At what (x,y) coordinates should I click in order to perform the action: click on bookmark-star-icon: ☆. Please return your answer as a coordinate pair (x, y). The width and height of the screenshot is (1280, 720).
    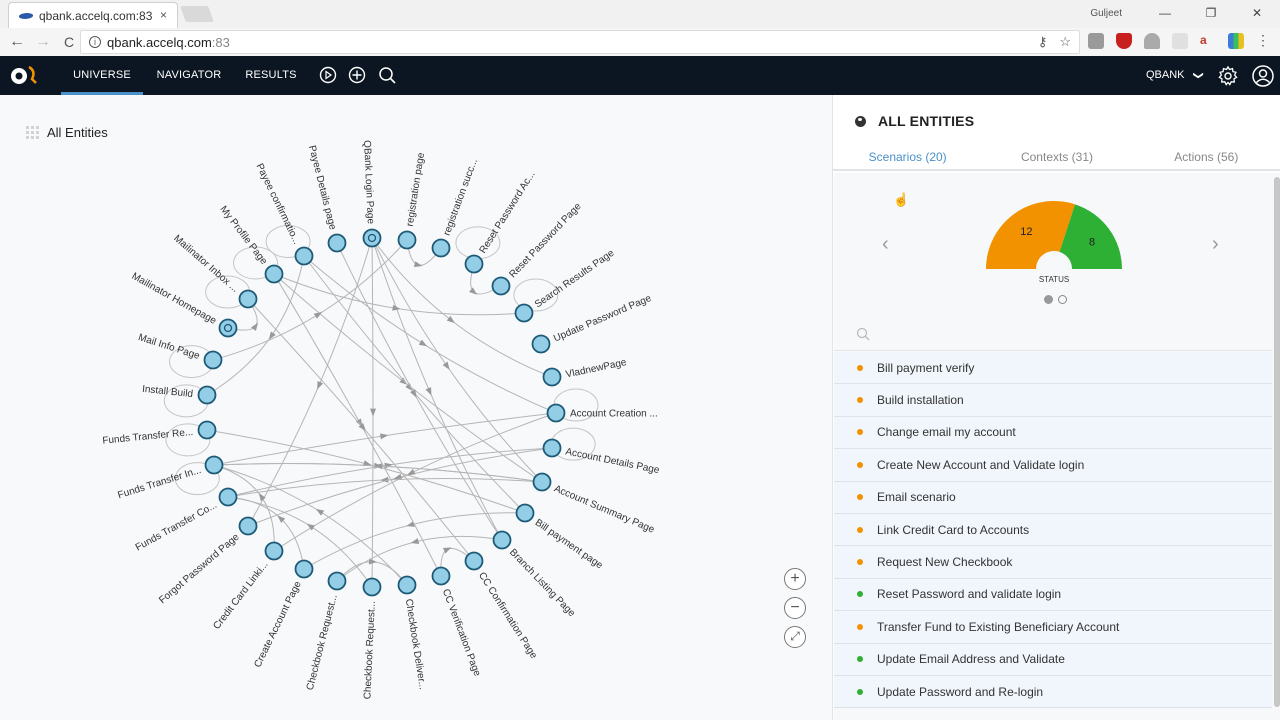
    Looking at the image, I should click on (1065, 42).